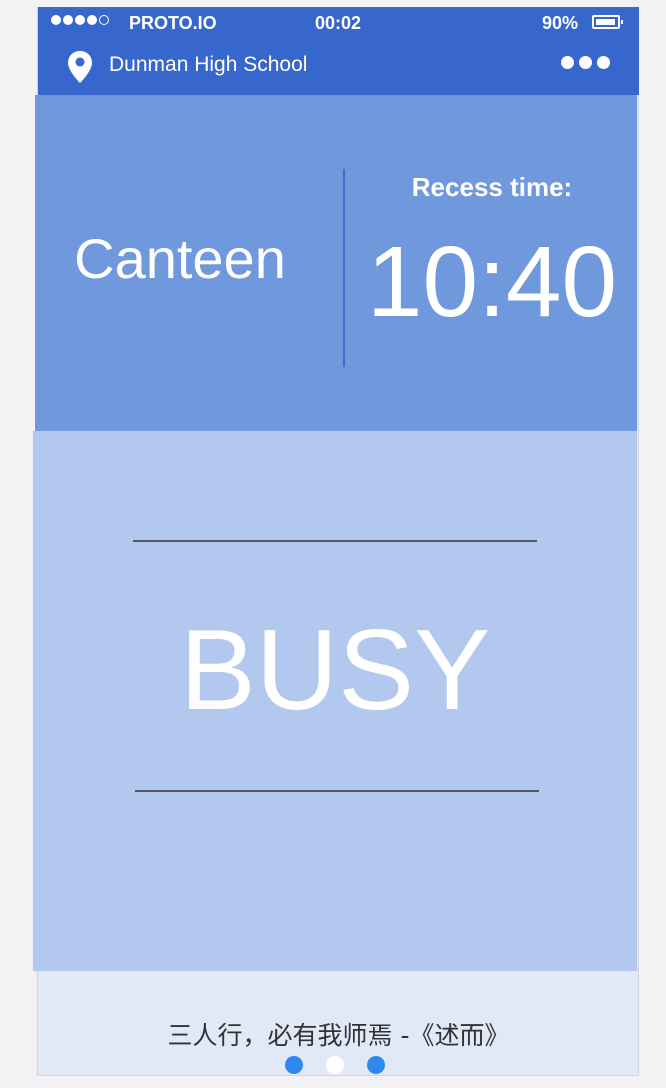 This screenshot has width=666, height=1088. I want to click on carrier-name: PROTO.IO, so click(173, 23).